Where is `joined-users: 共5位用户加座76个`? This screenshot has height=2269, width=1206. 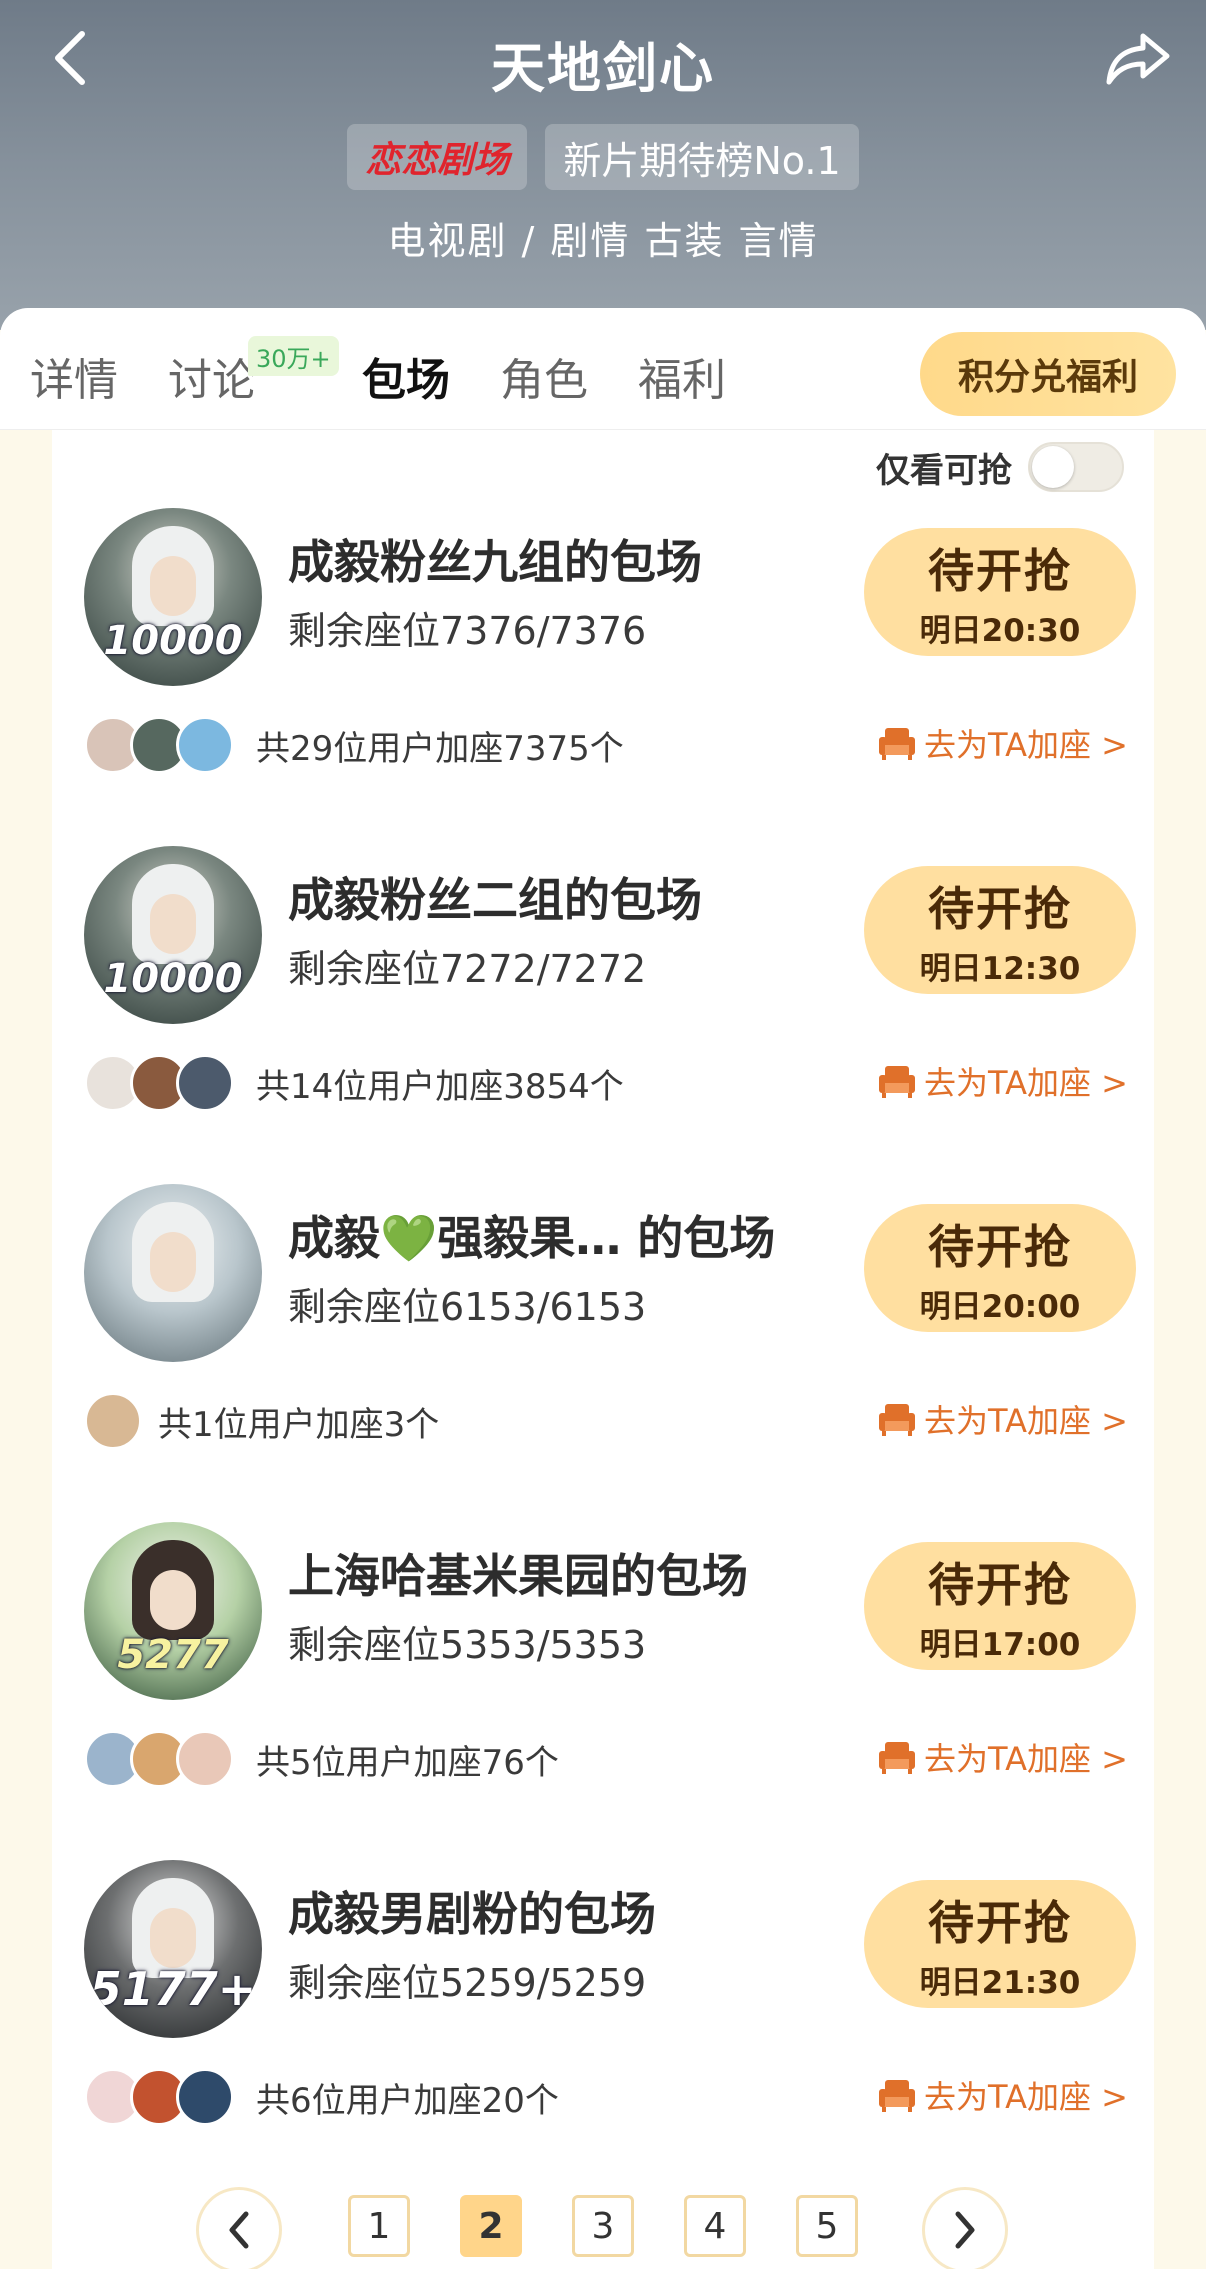
joined-users: 共5位用户加座76个 is located at coordinates (321, 1759).